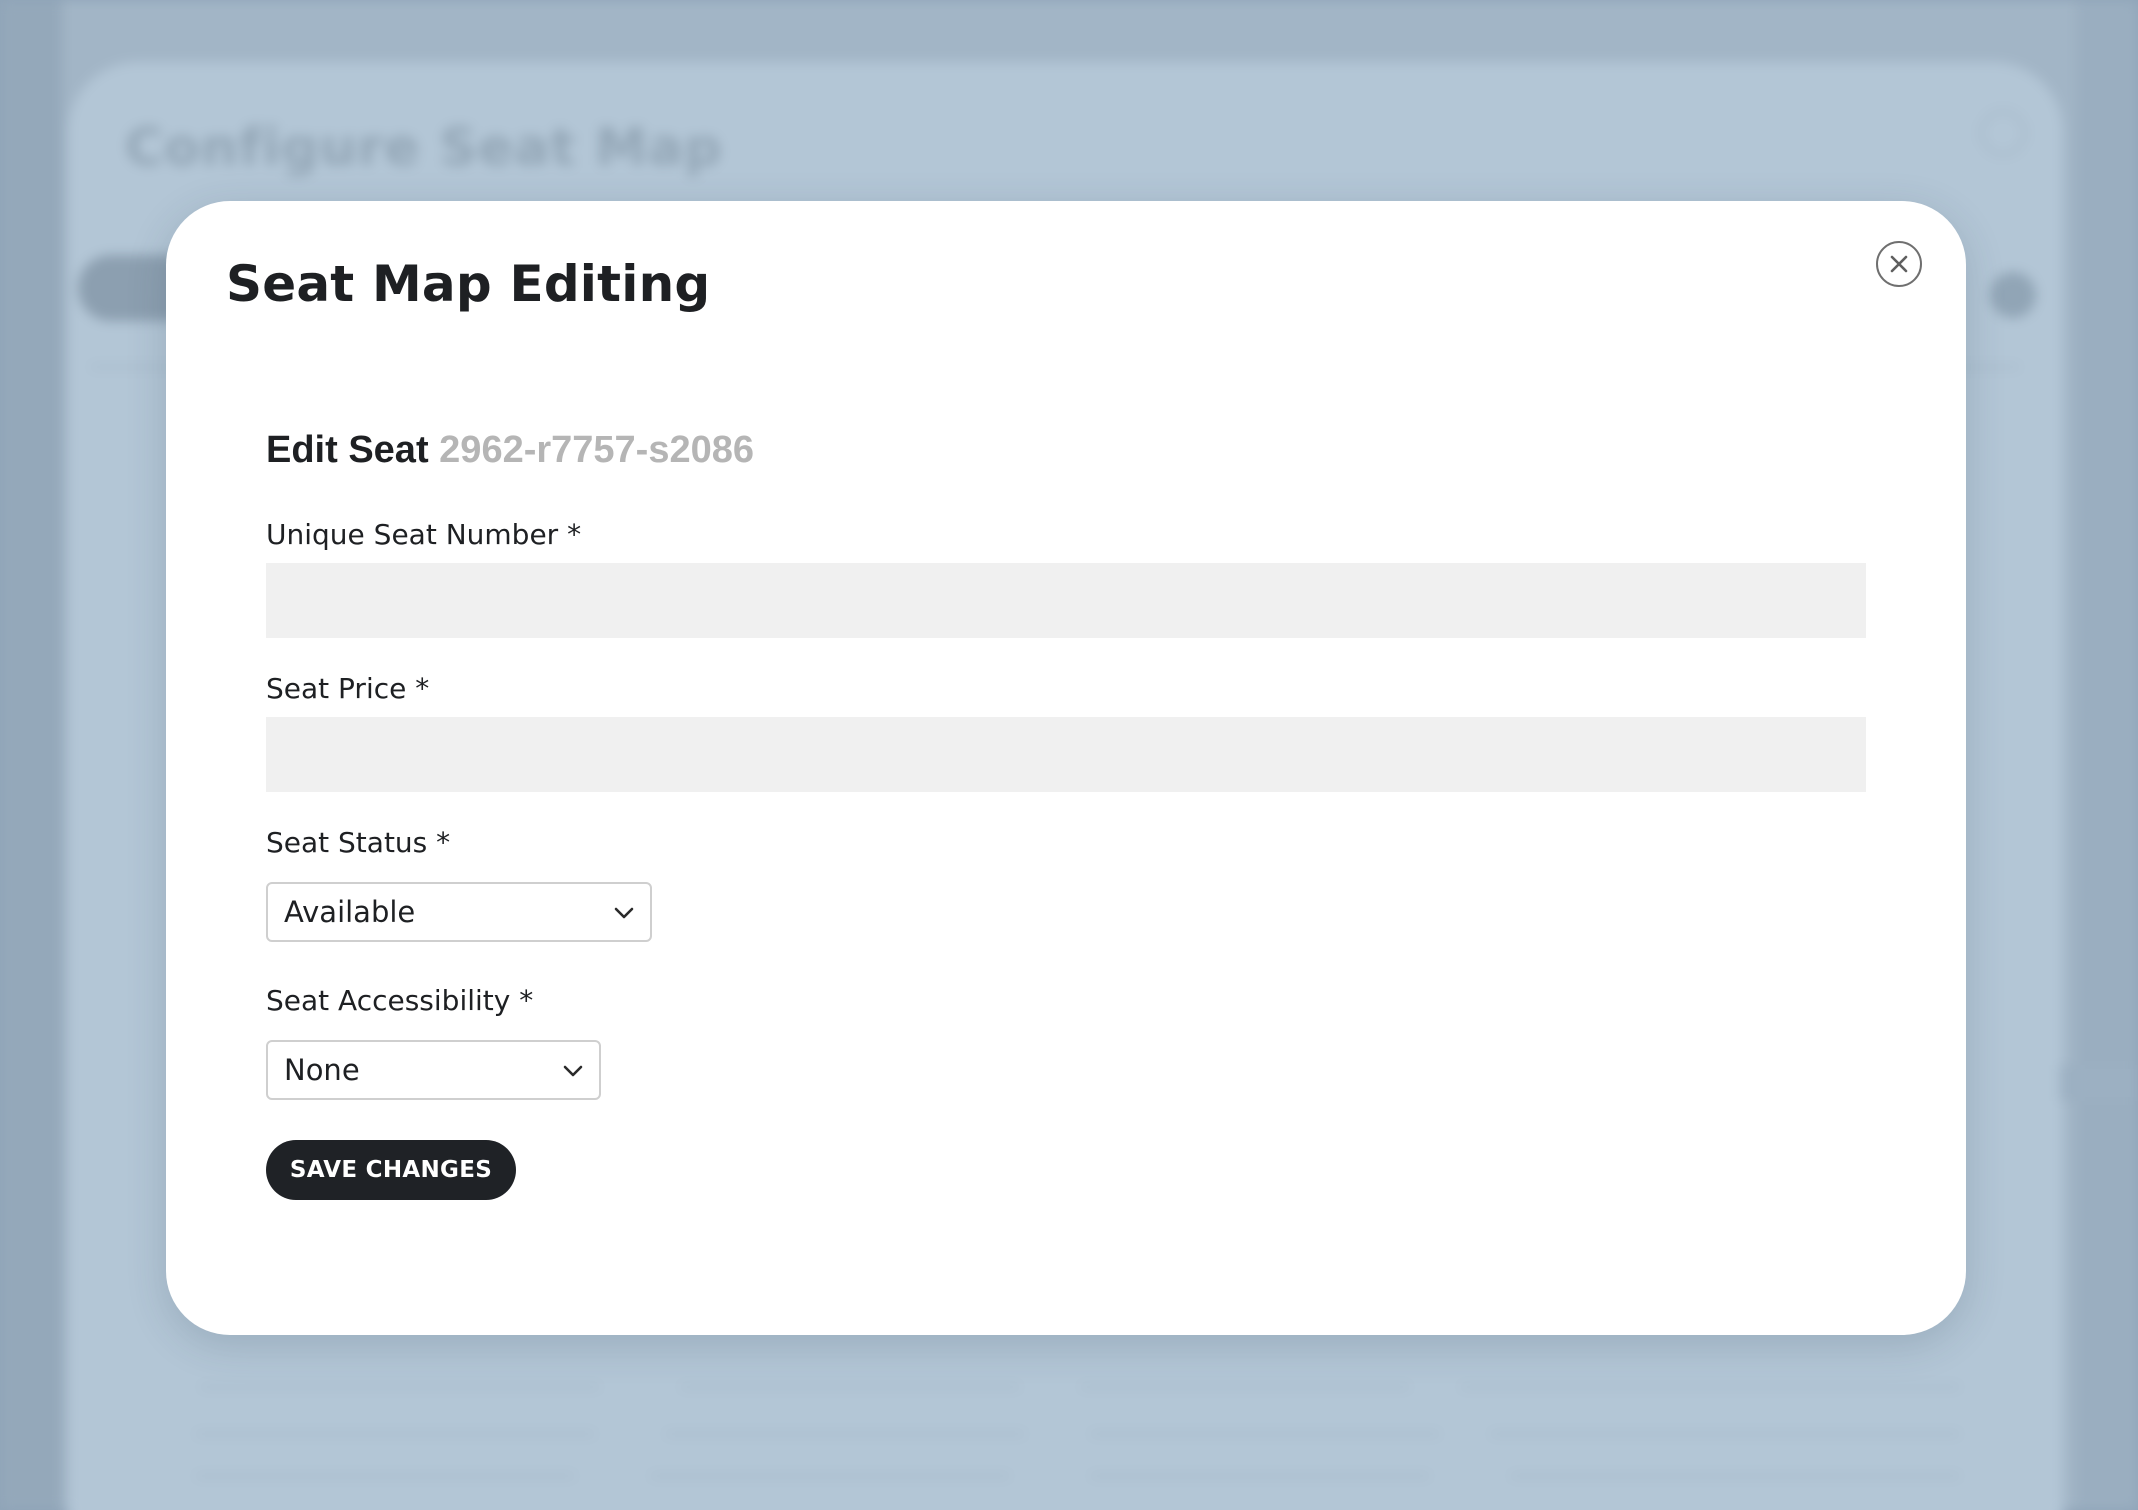  Describe the element at coordinates (347, 450) in the screenshot. I see `form-heading-label: Edit Seat` at that location.